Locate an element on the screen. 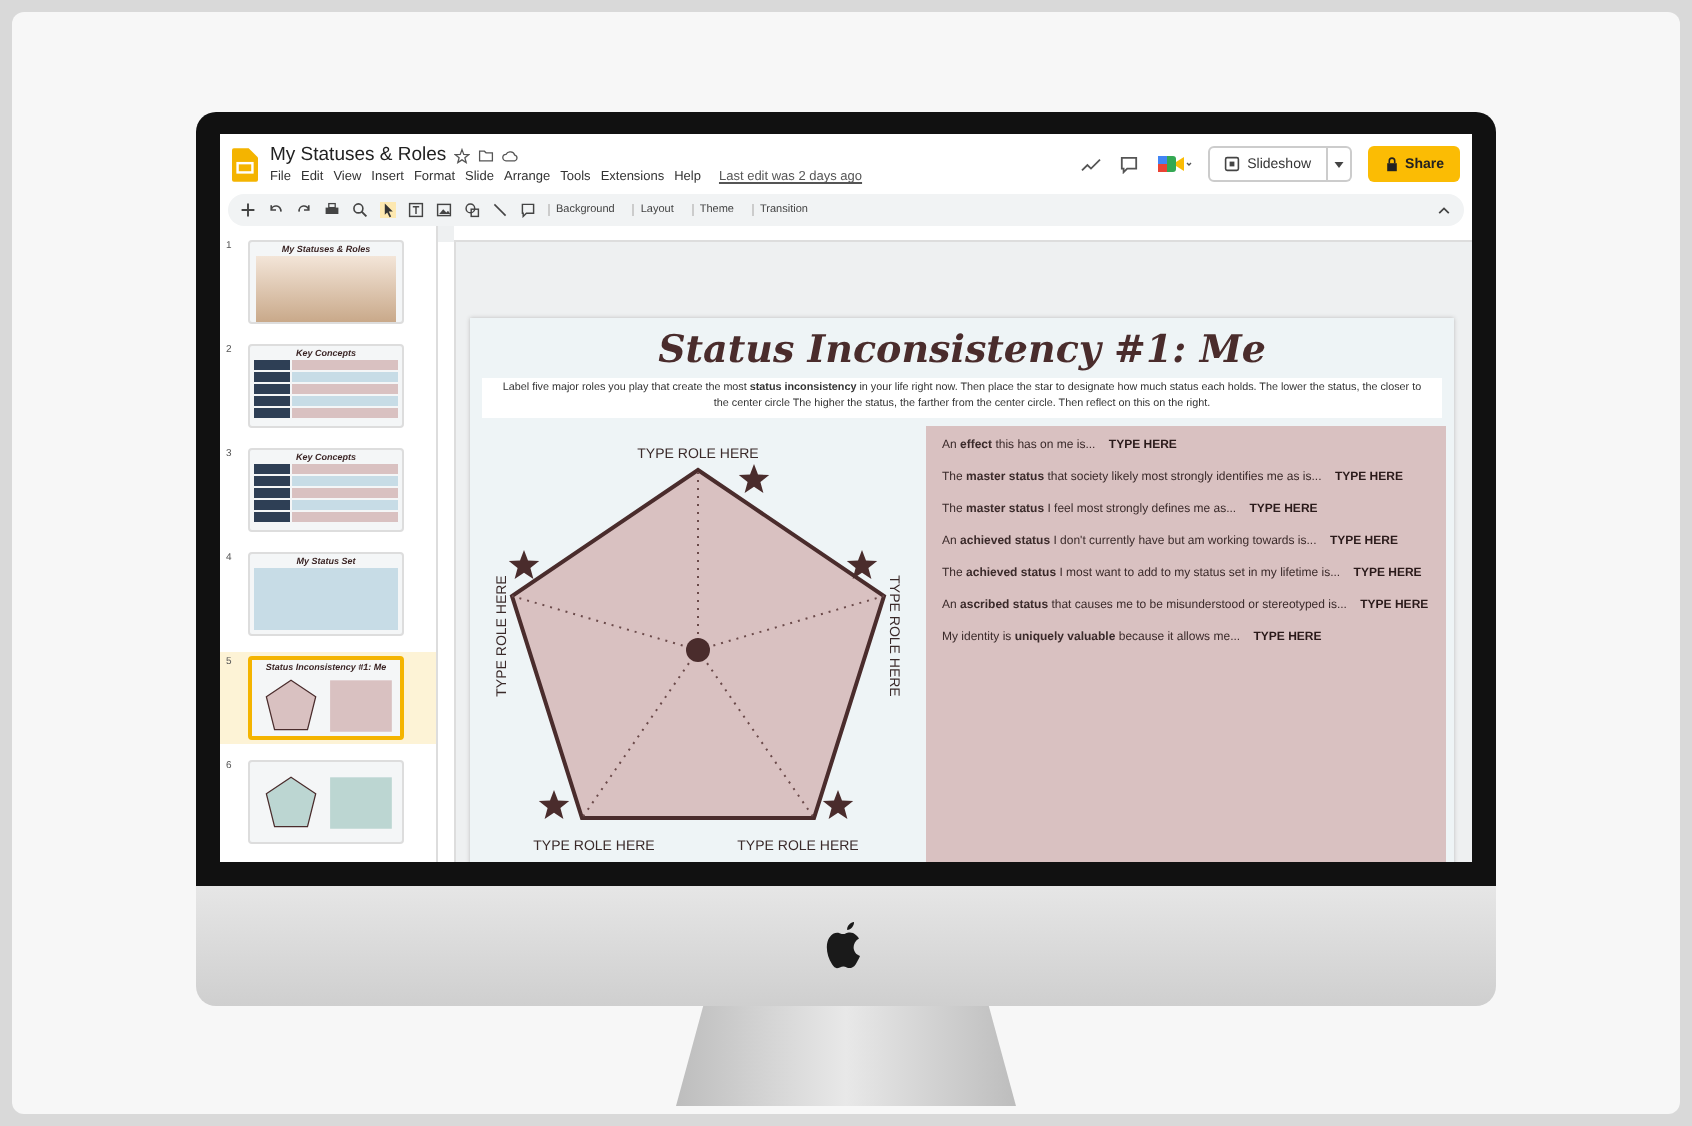 The width and height of the screenshot is (1692, 1126). cloud-icon is located at coordinates (510, 155).